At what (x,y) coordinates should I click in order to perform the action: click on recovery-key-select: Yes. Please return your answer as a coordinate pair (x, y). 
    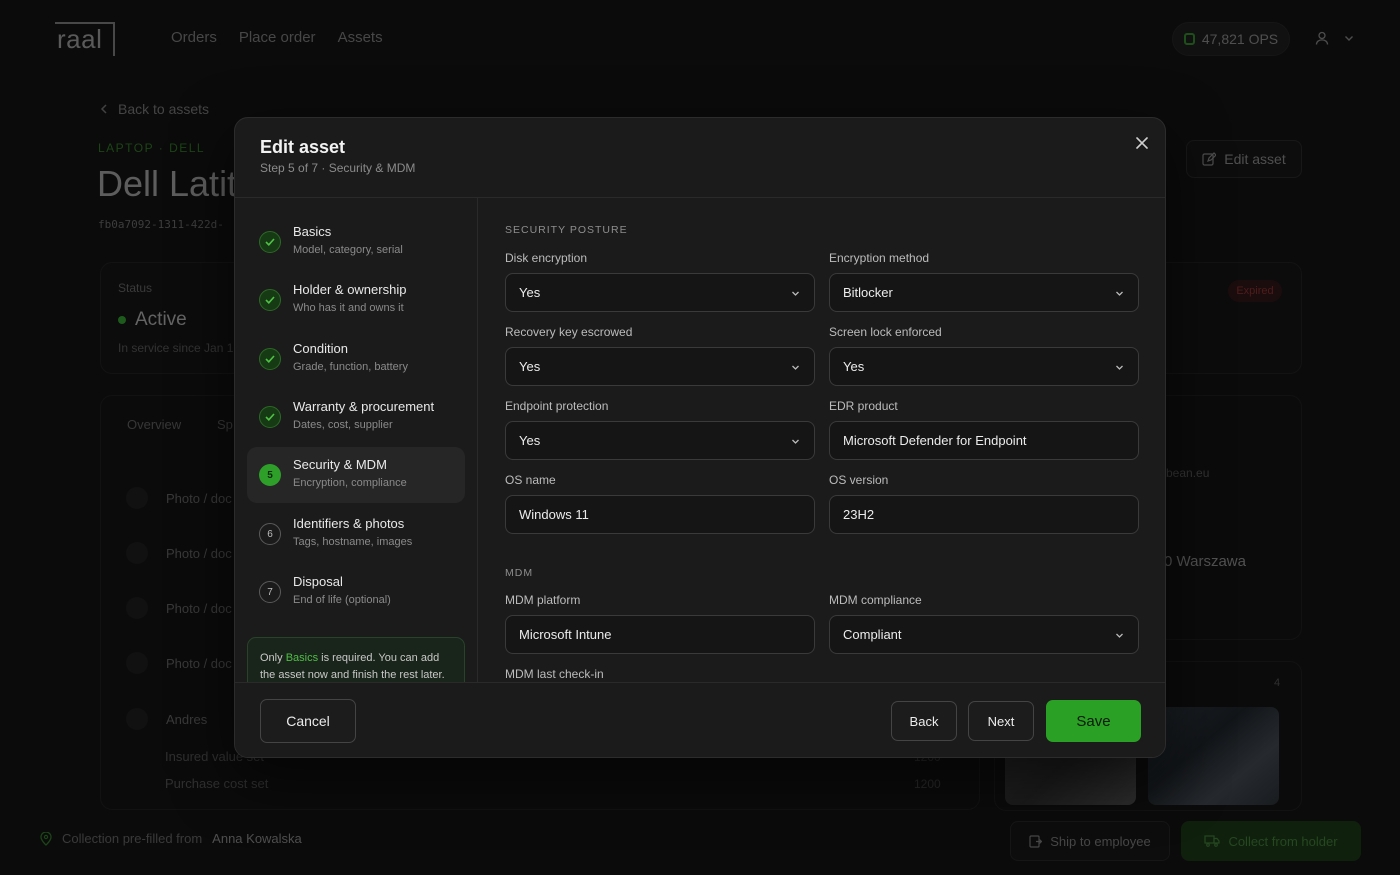
    Looking at the image, I should click on (660, 366).